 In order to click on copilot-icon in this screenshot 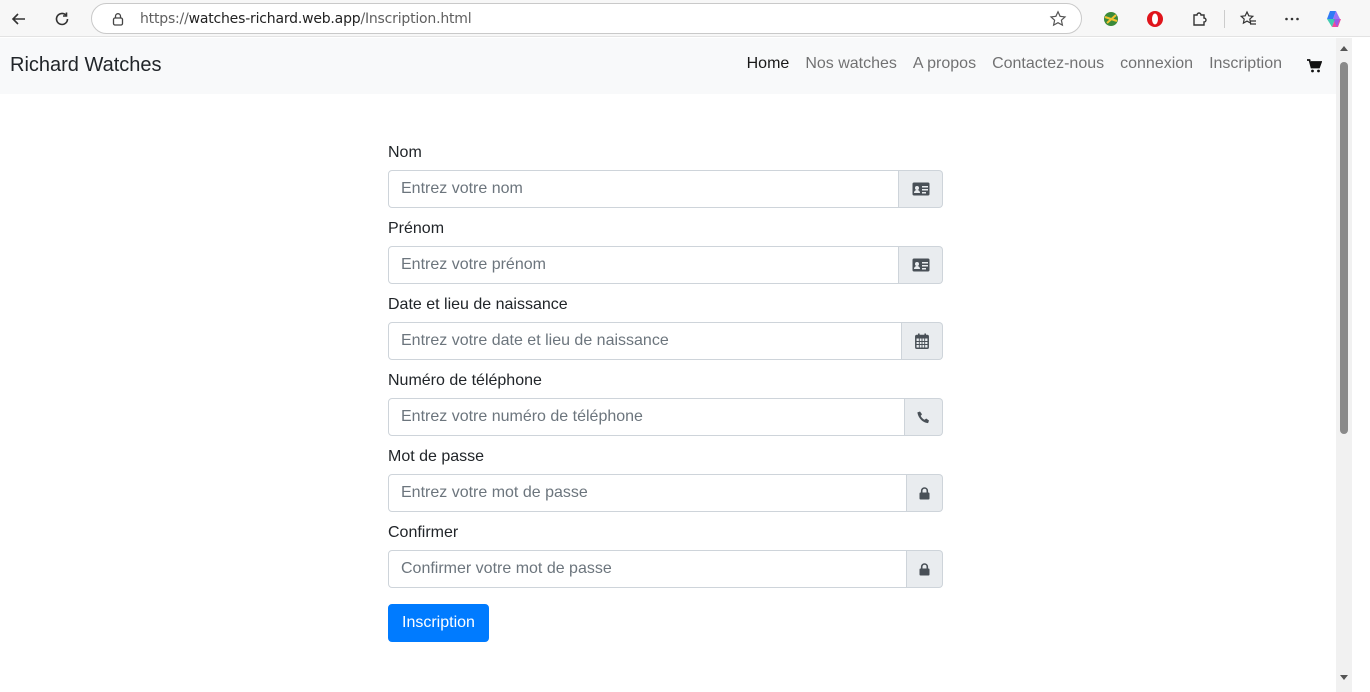, I will do `click(1334, 19)`.